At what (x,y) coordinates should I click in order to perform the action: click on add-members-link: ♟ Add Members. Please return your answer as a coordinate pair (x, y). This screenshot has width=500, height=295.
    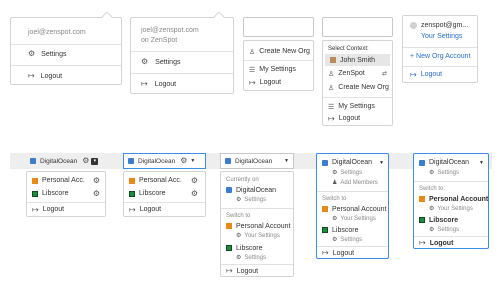
    Looking at the image, I should click on (352, 182).